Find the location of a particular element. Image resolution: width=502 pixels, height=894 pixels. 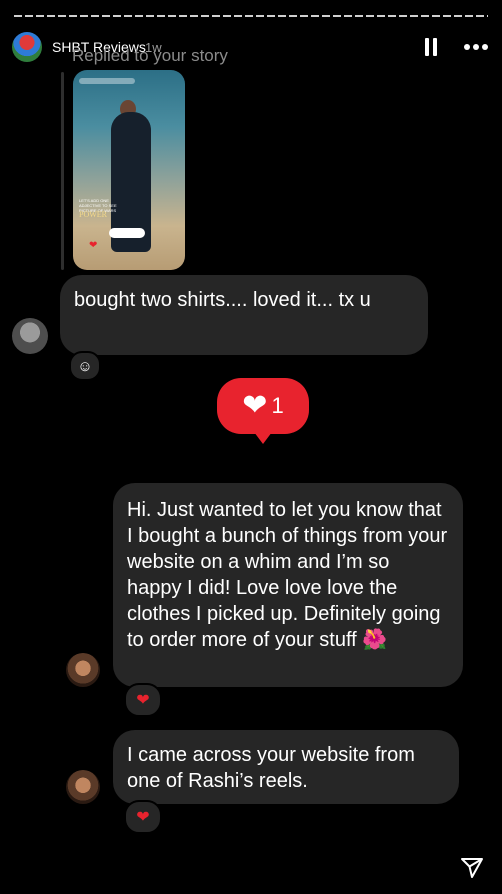

reply-indicator-line is located at coordinates (62, 171).